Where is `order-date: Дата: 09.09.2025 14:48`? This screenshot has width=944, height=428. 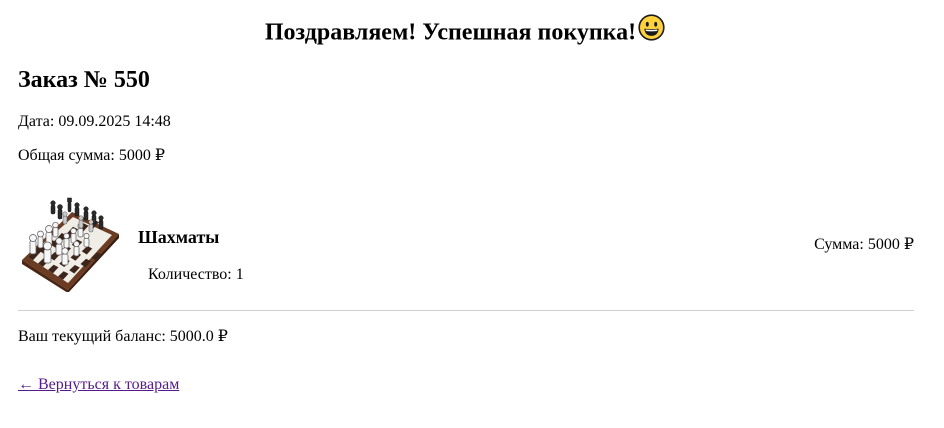
order-date: Дата: 09.09.2025 14:48 is located at coordinates (94, 122).